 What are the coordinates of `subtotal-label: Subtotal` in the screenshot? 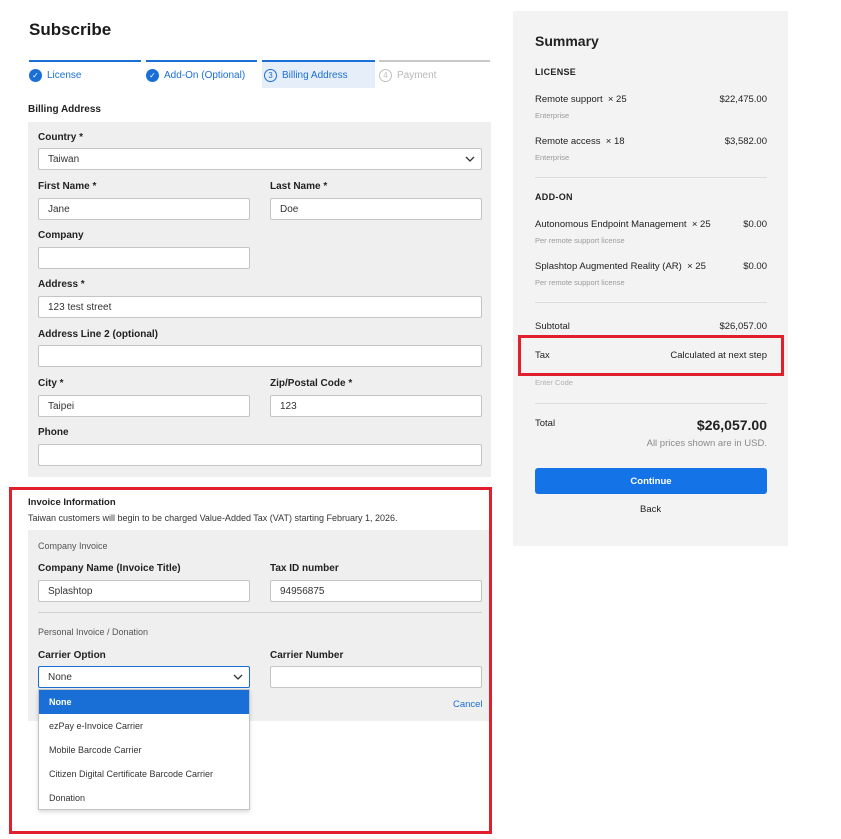 It's located at (552, 326).